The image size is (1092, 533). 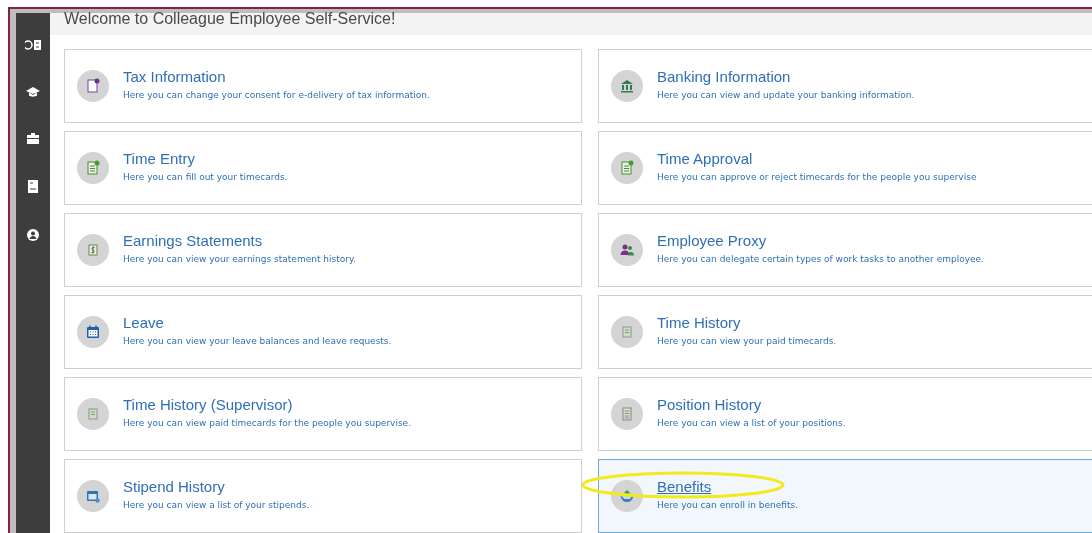 What do you see at coordinates (820, 240) in the screenshot?
I see `card-title-link: Employee Proxy` at bounding box center [820, 240].